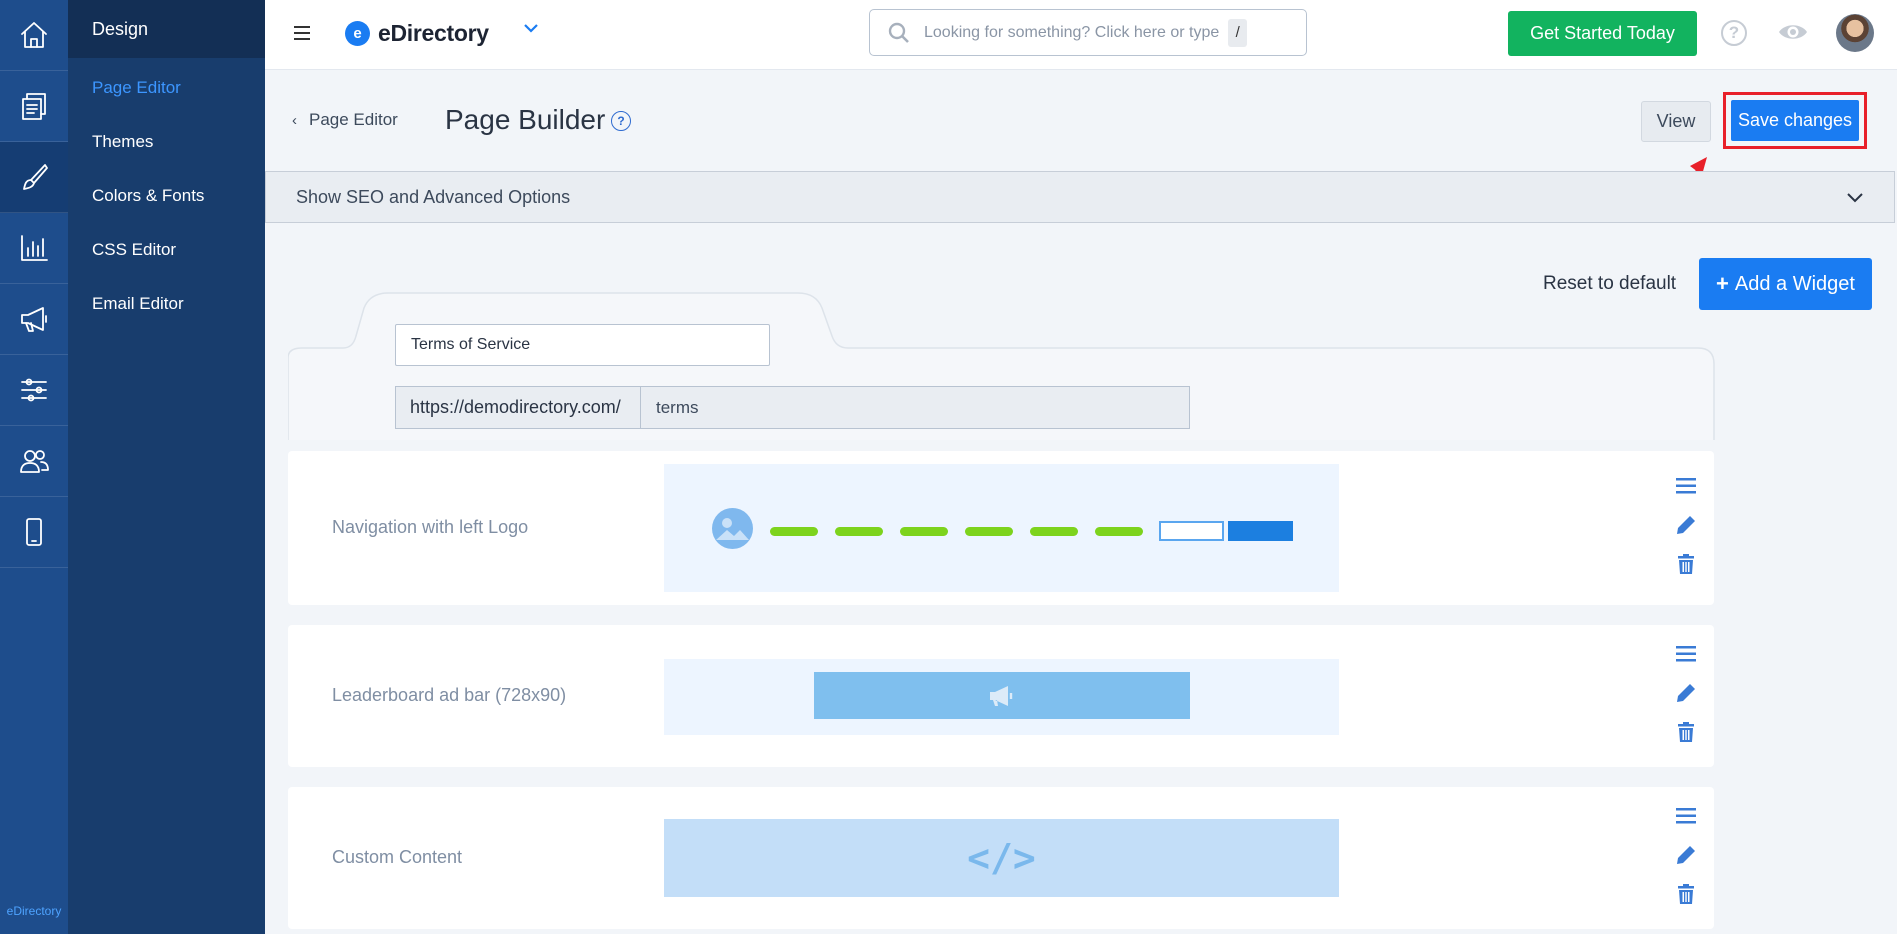 The width and height of the screenshot is (1897, 934). I want to click on view-button: View, so click(1676, 121).